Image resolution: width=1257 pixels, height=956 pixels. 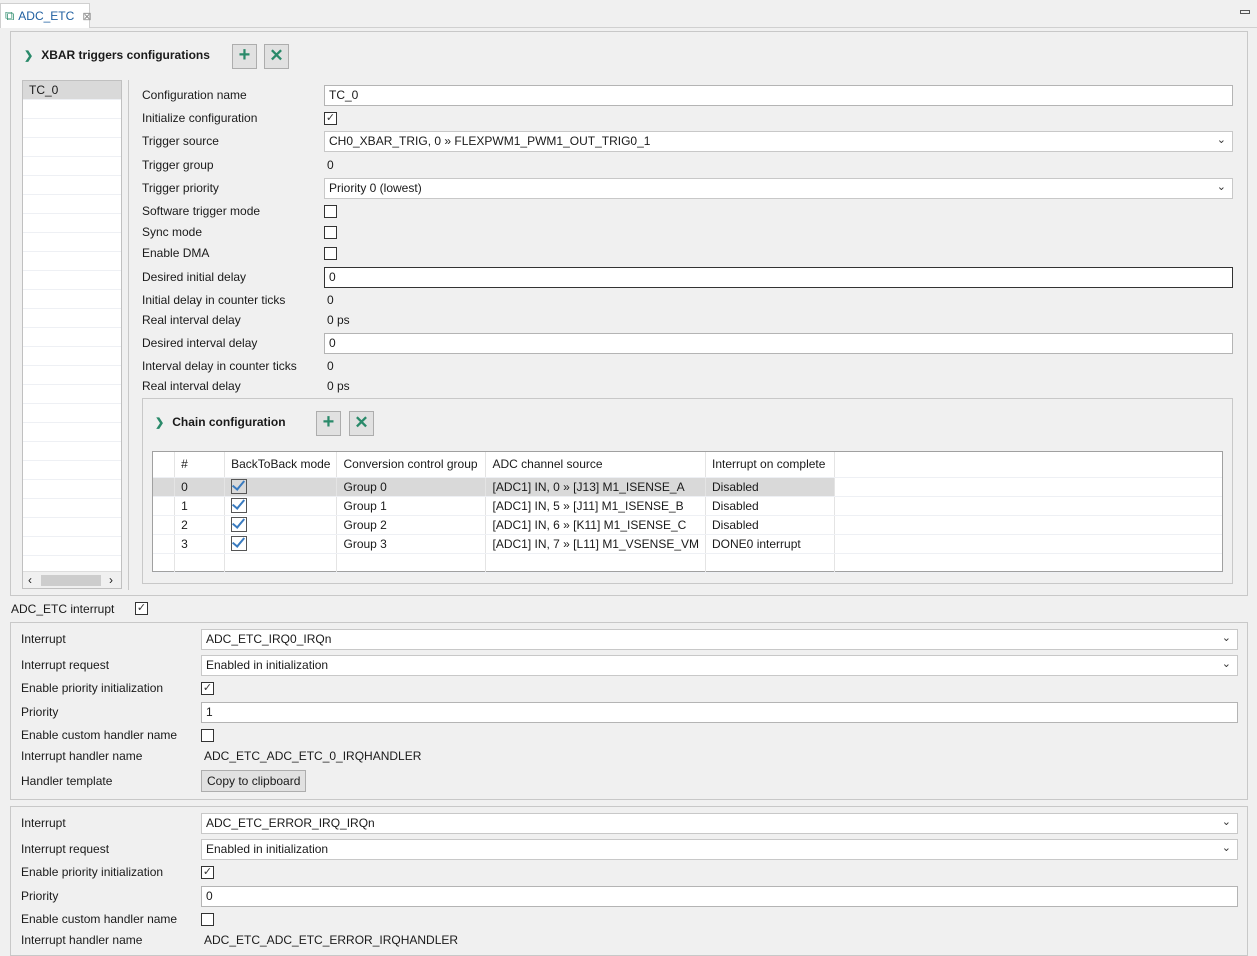 I want to click on configuration-name-input: TC_0, so click(x=778, y=95).